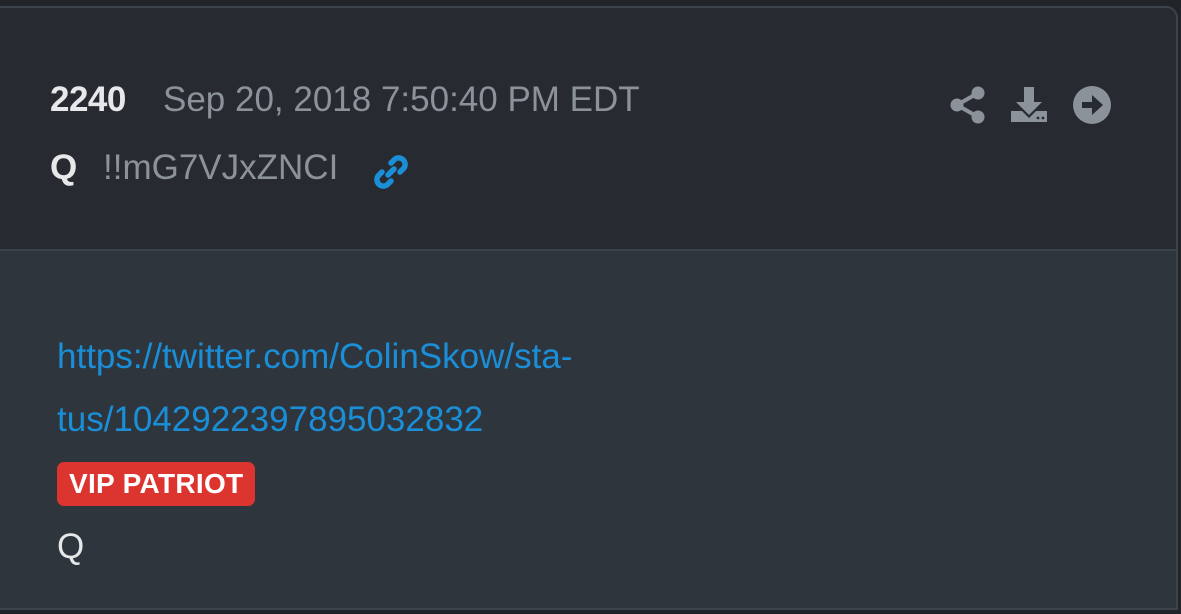 This screenshot has height=614, width=1181. Describe the element at coordinates (1029, 105) in the screenshot. I see `download-icon` at that location.